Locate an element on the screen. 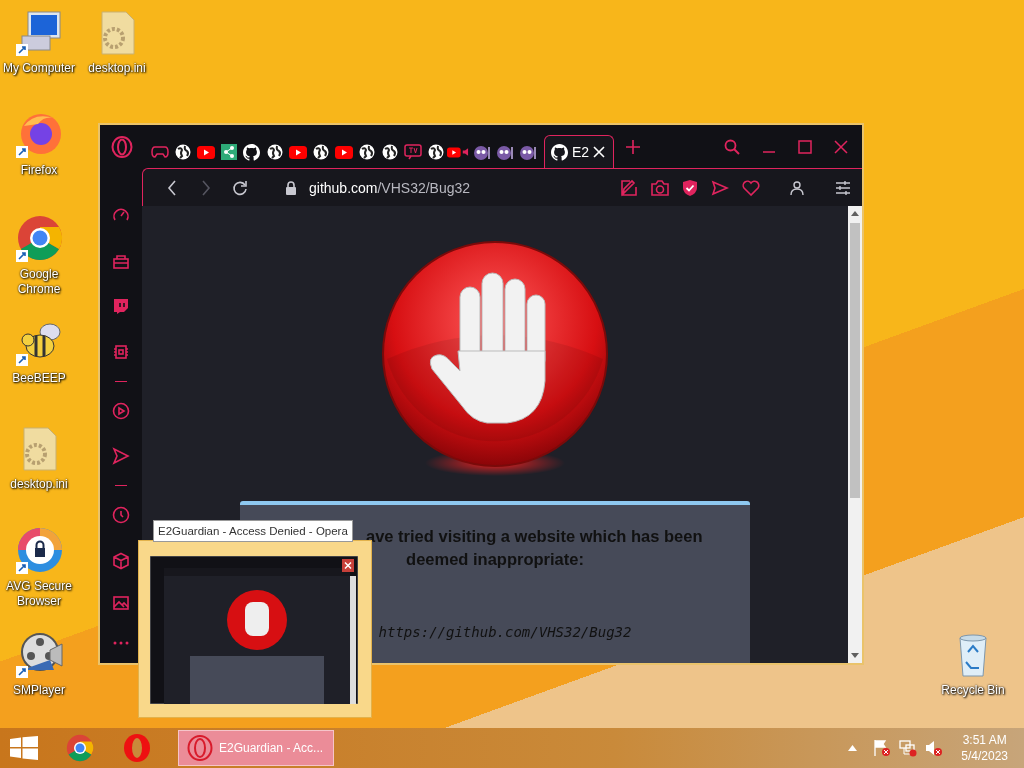 This screenshot has height=768, width=1024. twitch-icon is located at coordinates (121, 306).